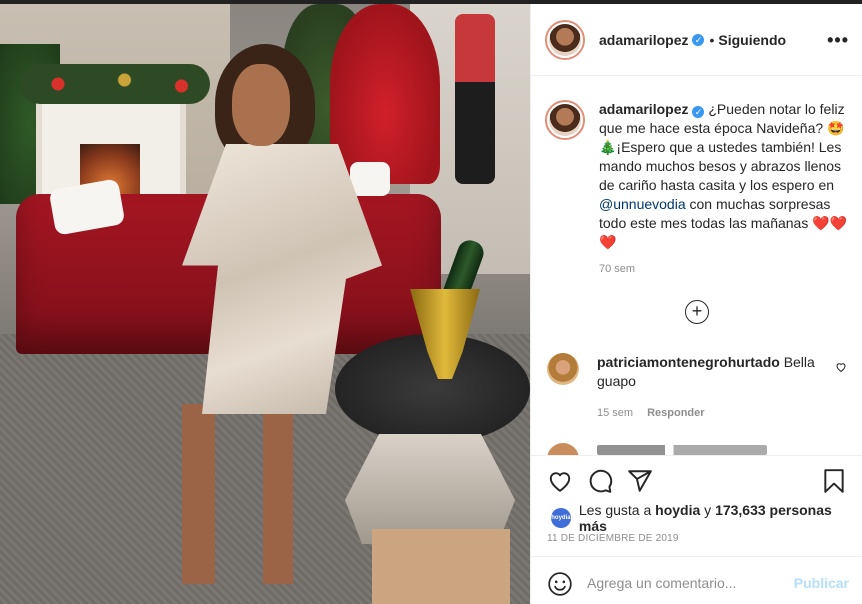 Image resolution: width=862 pixels, height=604 pixels. Describe the element at coordinates (617, 269) in the screenshot. I see `caption-timestamp: 70 sem` at that location.